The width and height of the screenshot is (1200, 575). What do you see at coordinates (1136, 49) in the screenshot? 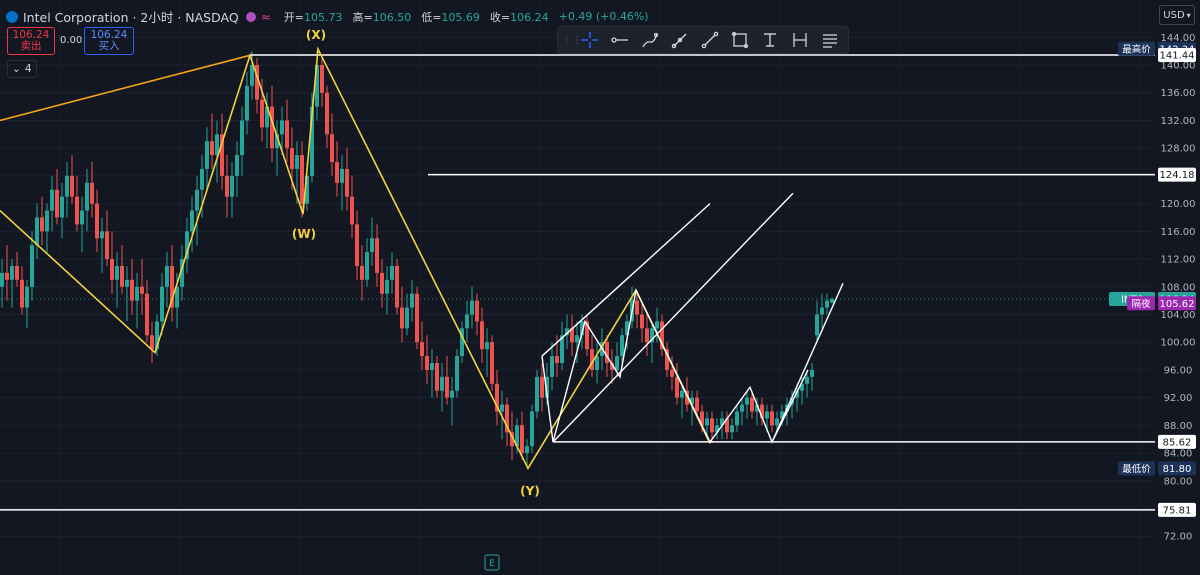
I see `price-tag-label: 最高价` at bounding box center [1136, 49].